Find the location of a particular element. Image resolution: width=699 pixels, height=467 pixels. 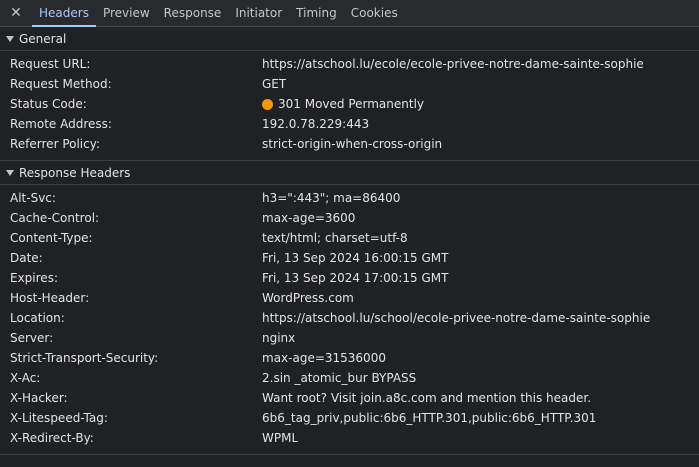

header-value: strict-origin-when-cross-origin is located at coordinates (352, 144).